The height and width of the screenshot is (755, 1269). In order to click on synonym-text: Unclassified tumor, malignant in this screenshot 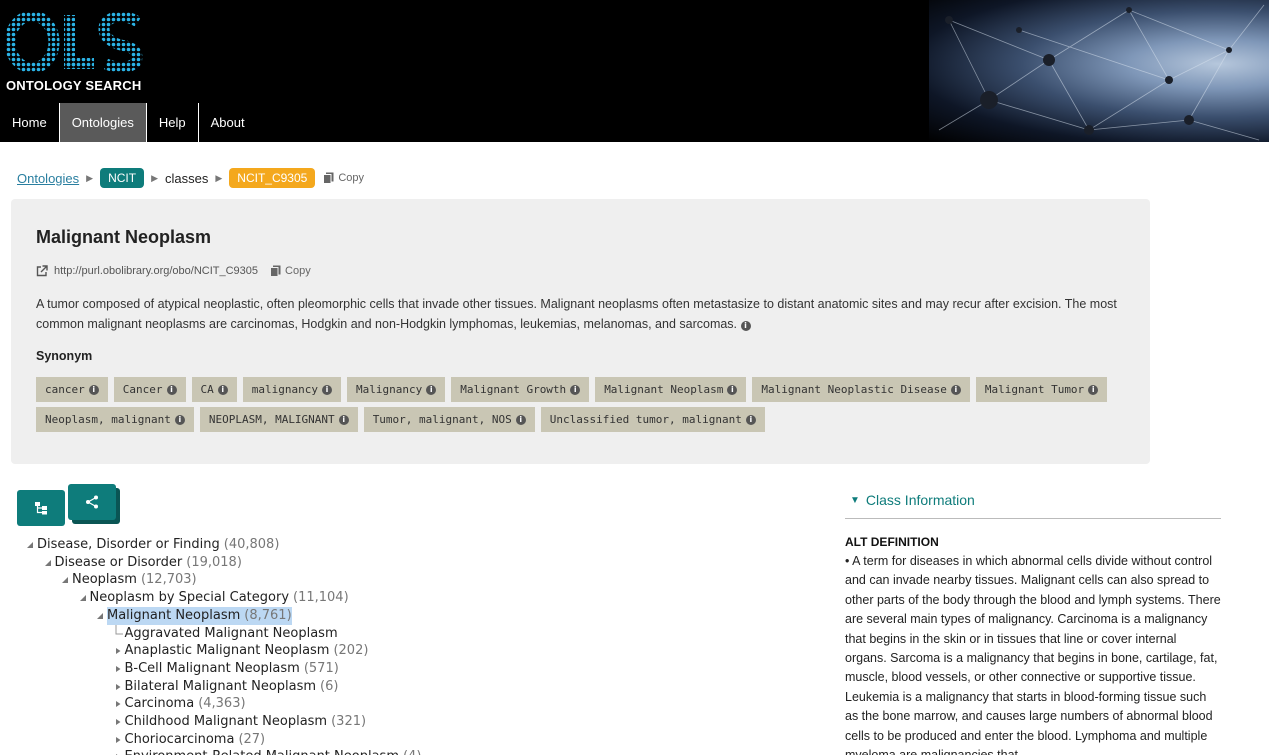, I will do `click(645, 419)`.